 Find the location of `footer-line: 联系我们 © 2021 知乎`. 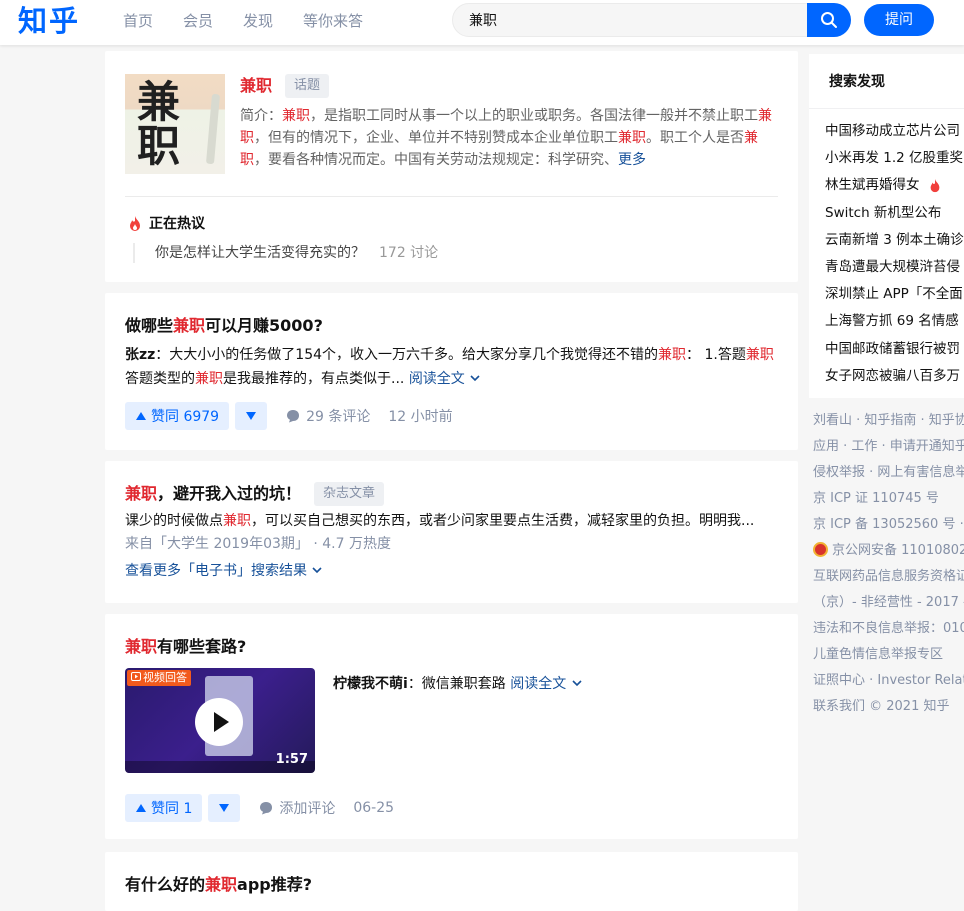

footer-line: 联系我们 © 2021 知乎 is located at coordinates (888, 707).